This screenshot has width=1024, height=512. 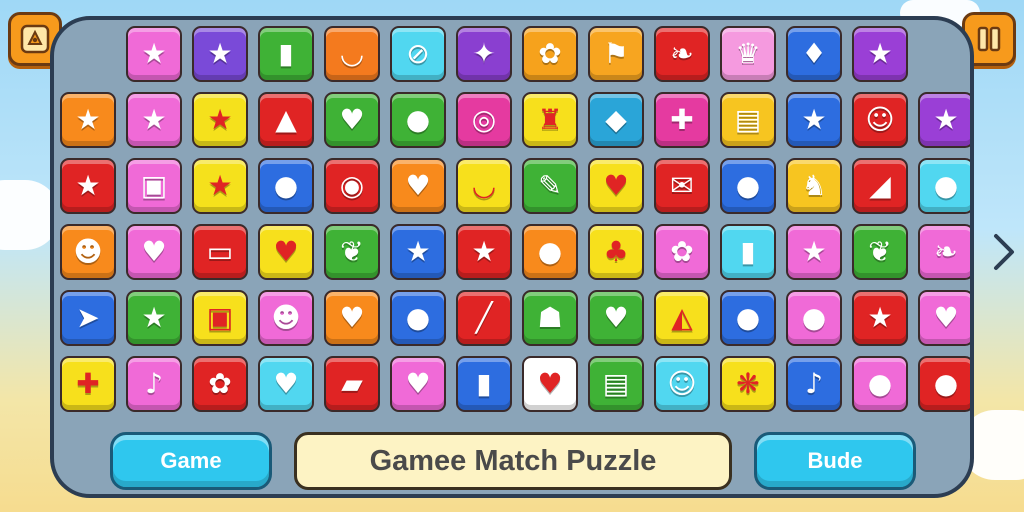 I want to click on game-tile: ◭, so click(x=682, y=318).